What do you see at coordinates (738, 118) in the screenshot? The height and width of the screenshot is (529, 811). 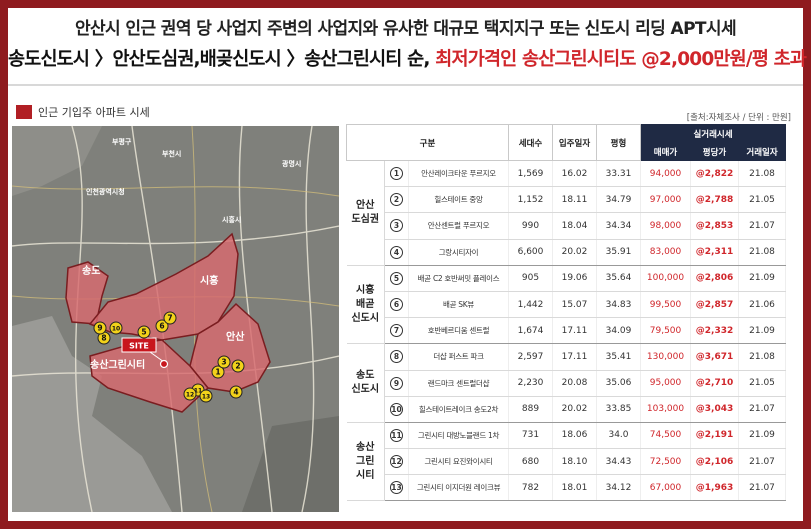 I see `source-note: [출처:자체조사 / 단위 : 만원]` at bounding box center [738, 118].